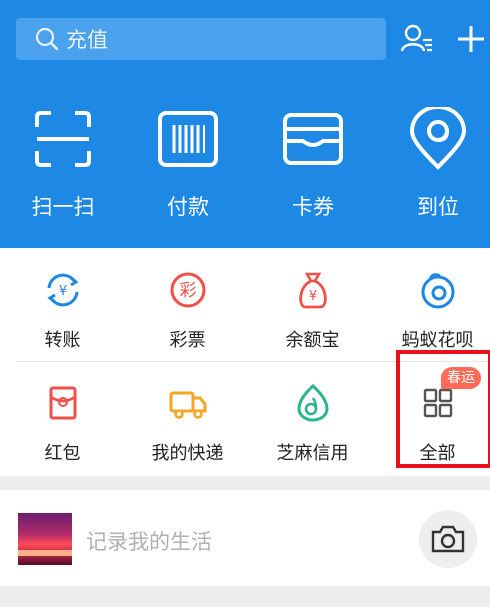 The image size is (490, 607). I want to click on service-lottery: 彩 彩票, so click(187, 320).